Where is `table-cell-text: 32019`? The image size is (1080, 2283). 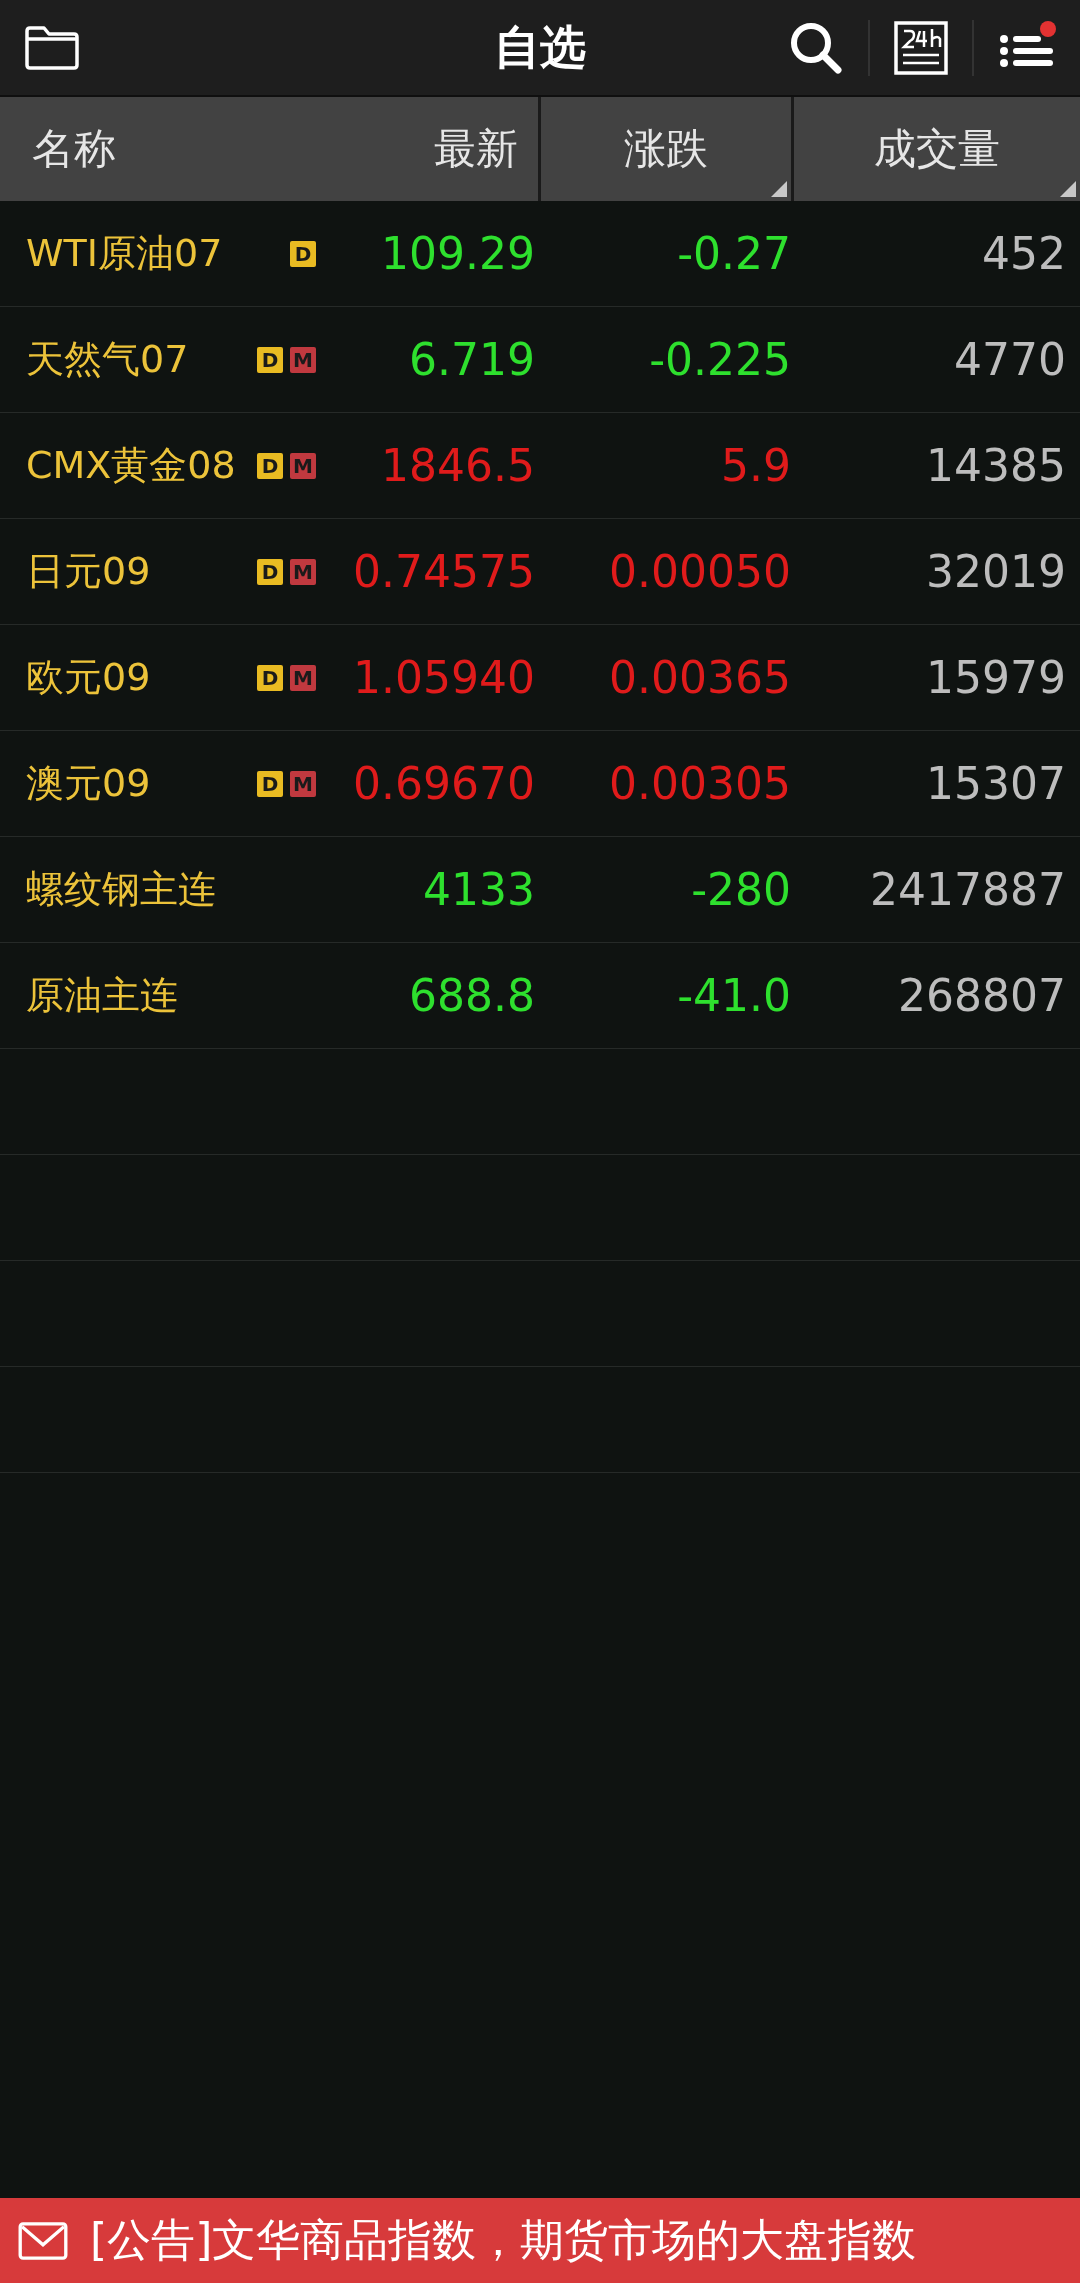
table-cell-text: 32019 is located at coordinates (996, 571).